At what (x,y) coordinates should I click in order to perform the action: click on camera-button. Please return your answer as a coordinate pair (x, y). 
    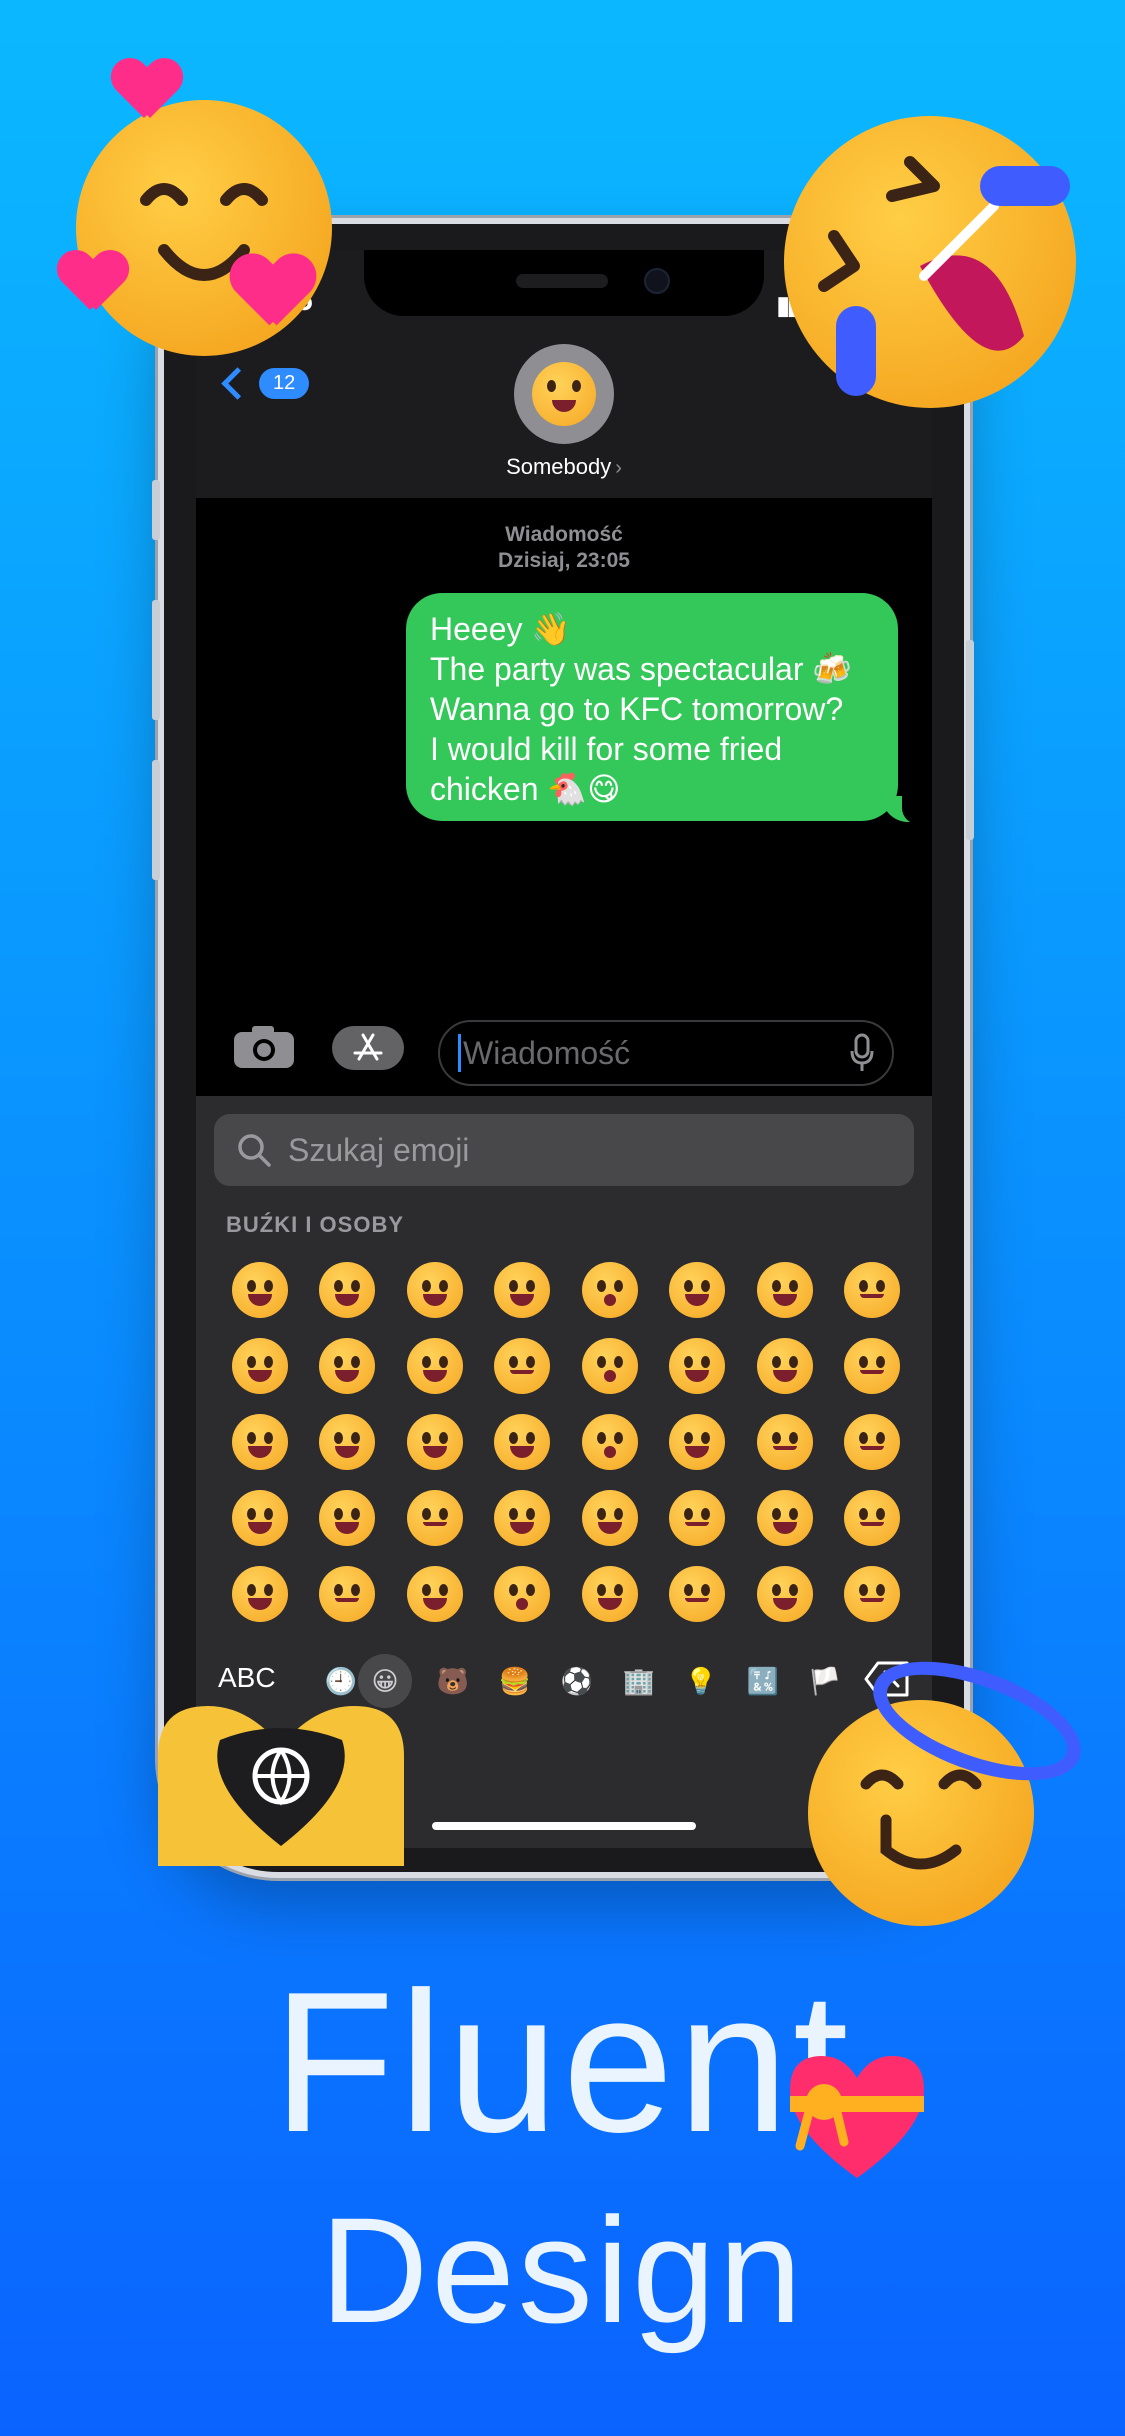
    Looking at the image, I should click on (264, 1047).